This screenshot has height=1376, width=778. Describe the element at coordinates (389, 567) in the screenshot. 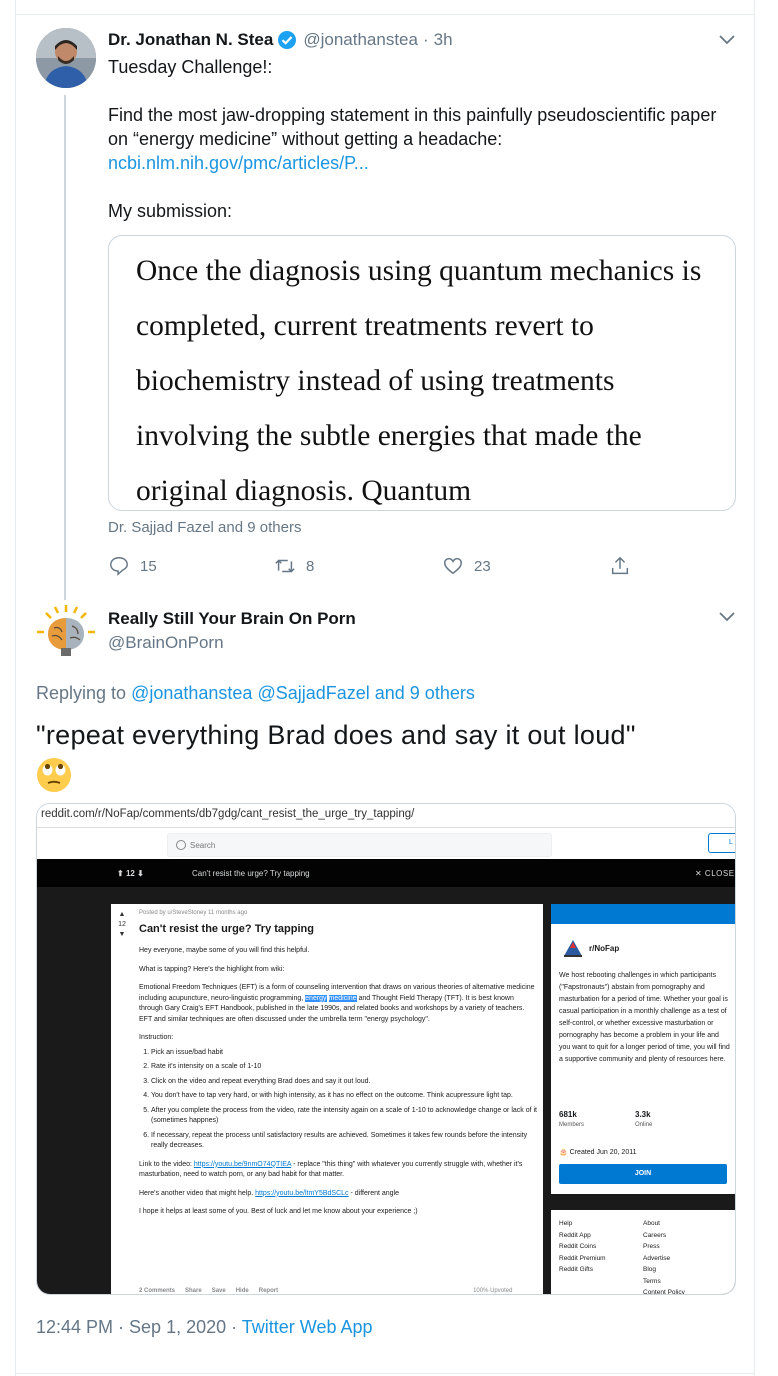

I see `tweet-actions: 15 8 23` at that location.